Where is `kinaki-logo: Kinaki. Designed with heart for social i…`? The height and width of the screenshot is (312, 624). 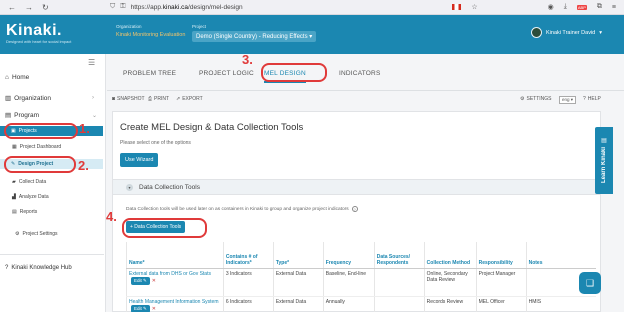
kinaki-logo: Kinaki. Designed with heart for social i… is located at coordinates (38, 33).